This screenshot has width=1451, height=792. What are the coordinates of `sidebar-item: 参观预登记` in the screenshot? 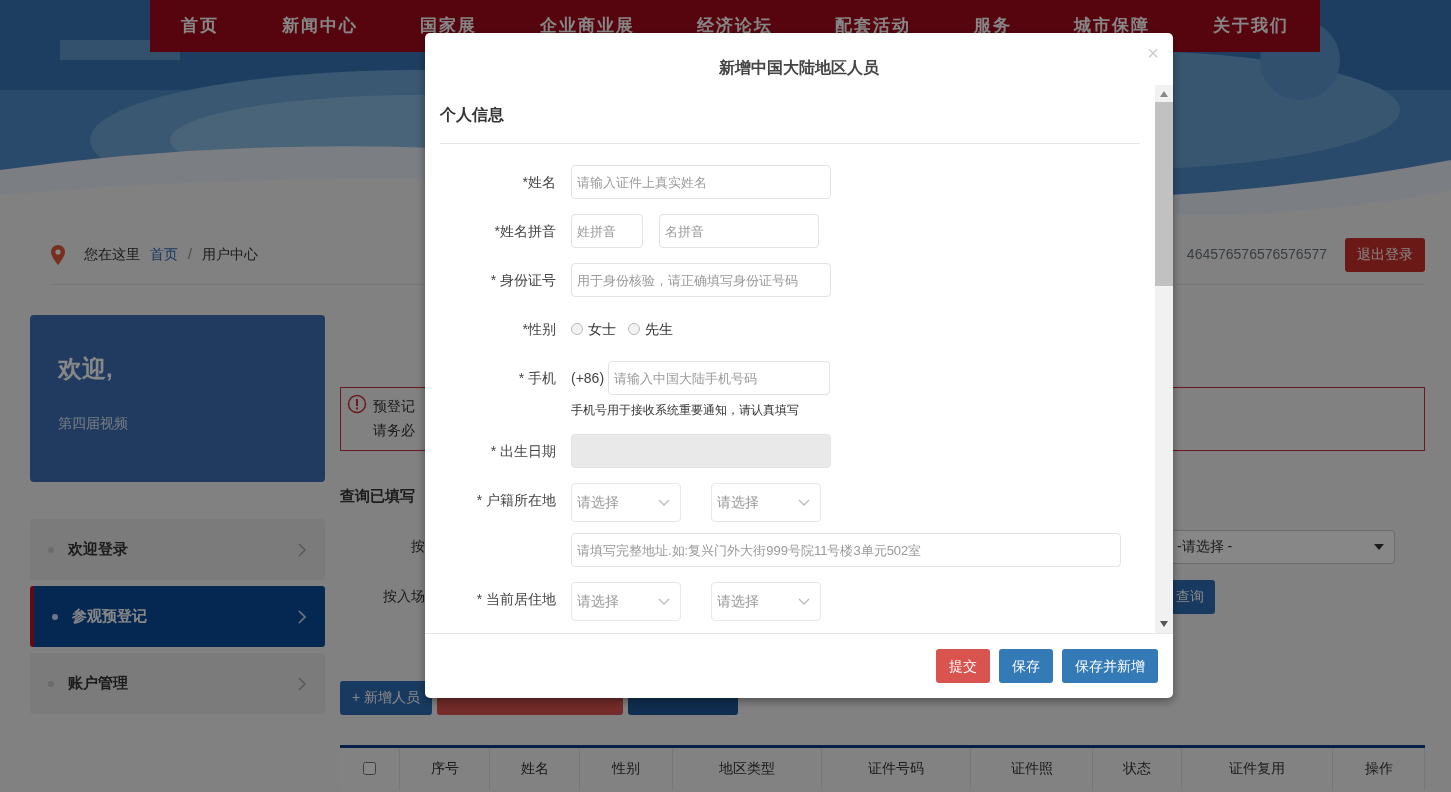 It's located at (177, 616).